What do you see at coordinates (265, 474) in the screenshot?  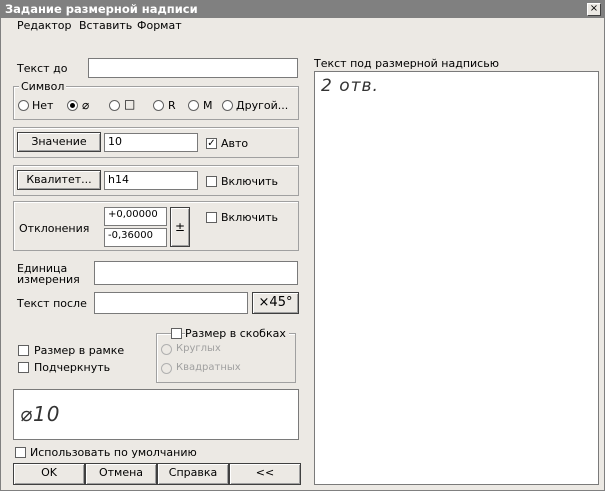 I see `collapse-button: <<` at bounding box center [265, 474].